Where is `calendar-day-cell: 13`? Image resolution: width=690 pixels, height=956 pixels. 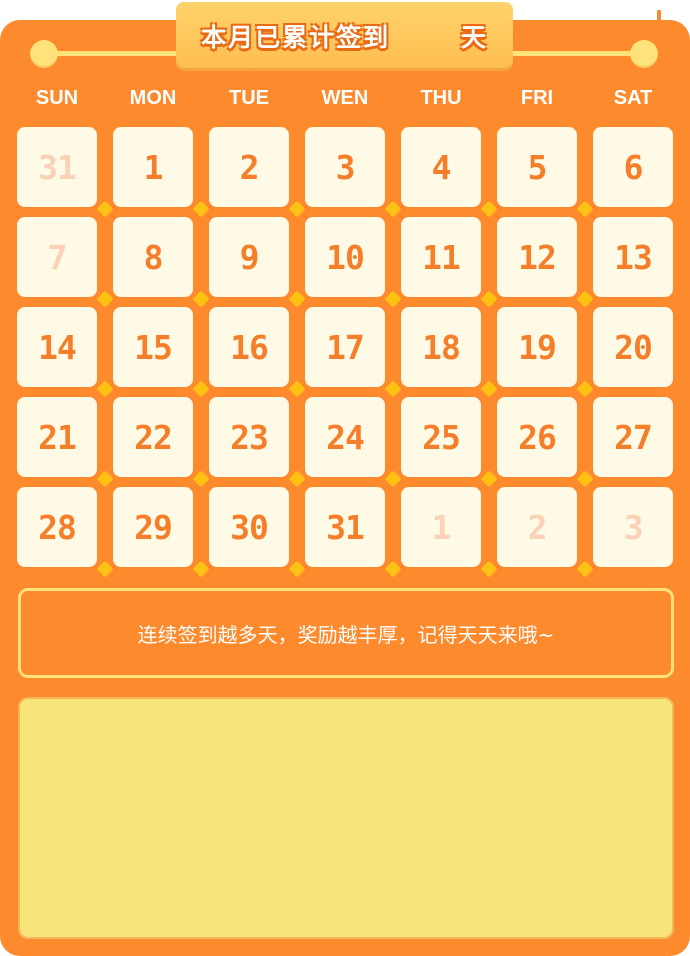 calendar-day-cell: 13 is located at coordinates (633, 257).